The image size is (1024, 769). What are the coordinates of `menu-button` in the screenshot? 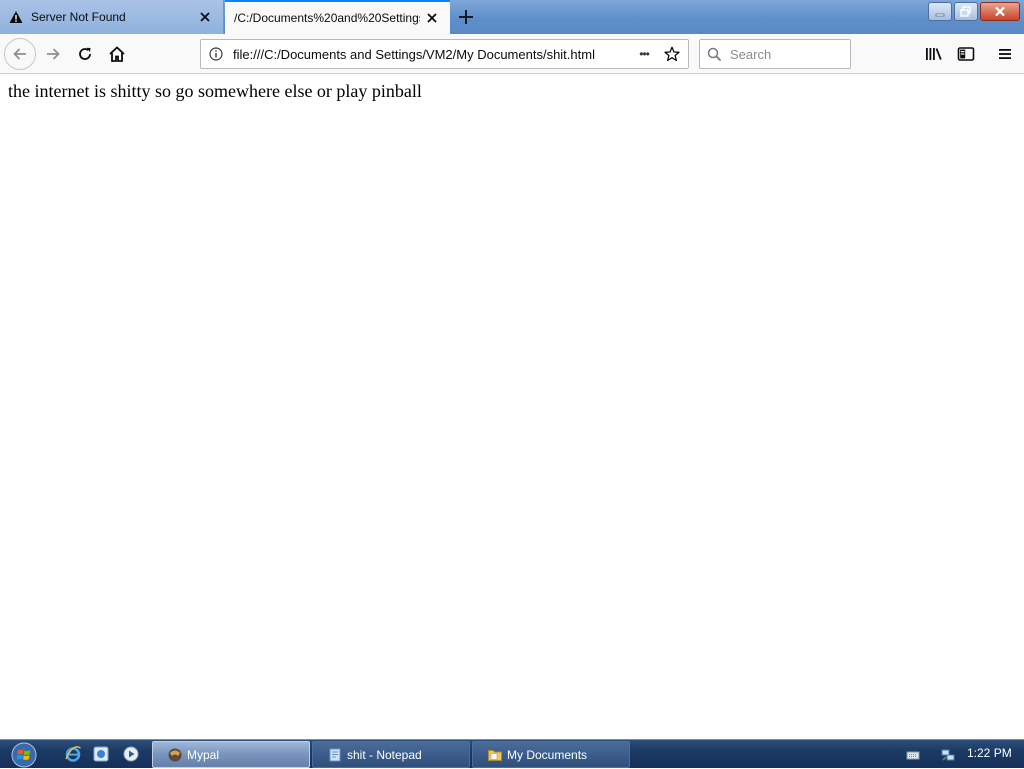 It's located at (1005, 54).